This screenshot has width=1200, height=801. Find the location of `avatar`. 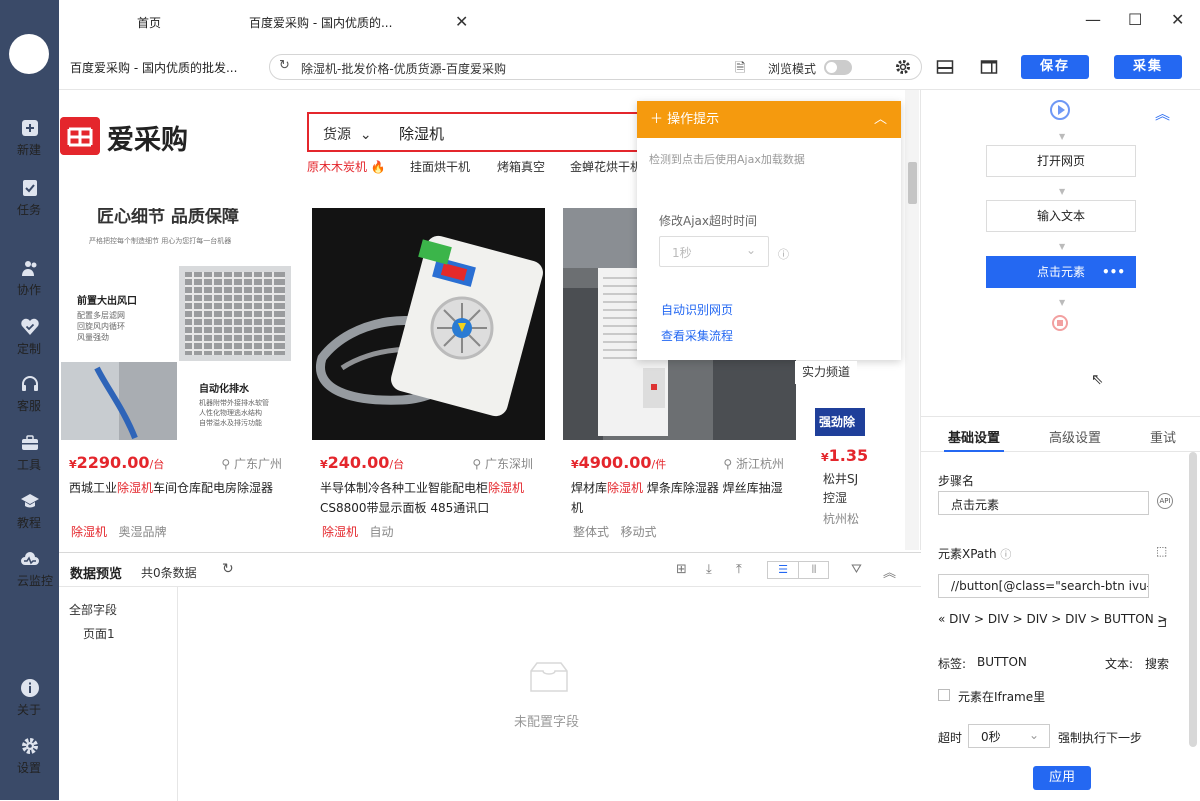

avatar is located at coordinates (29, 54).